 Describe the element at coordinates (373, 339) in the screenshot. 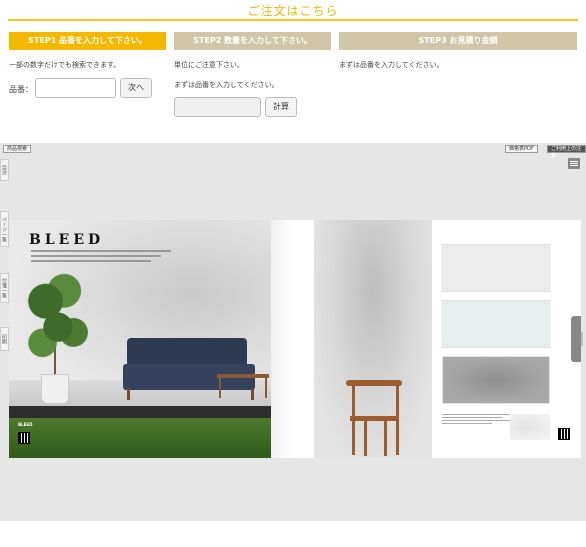

I see `wall-texture-image` at that location.